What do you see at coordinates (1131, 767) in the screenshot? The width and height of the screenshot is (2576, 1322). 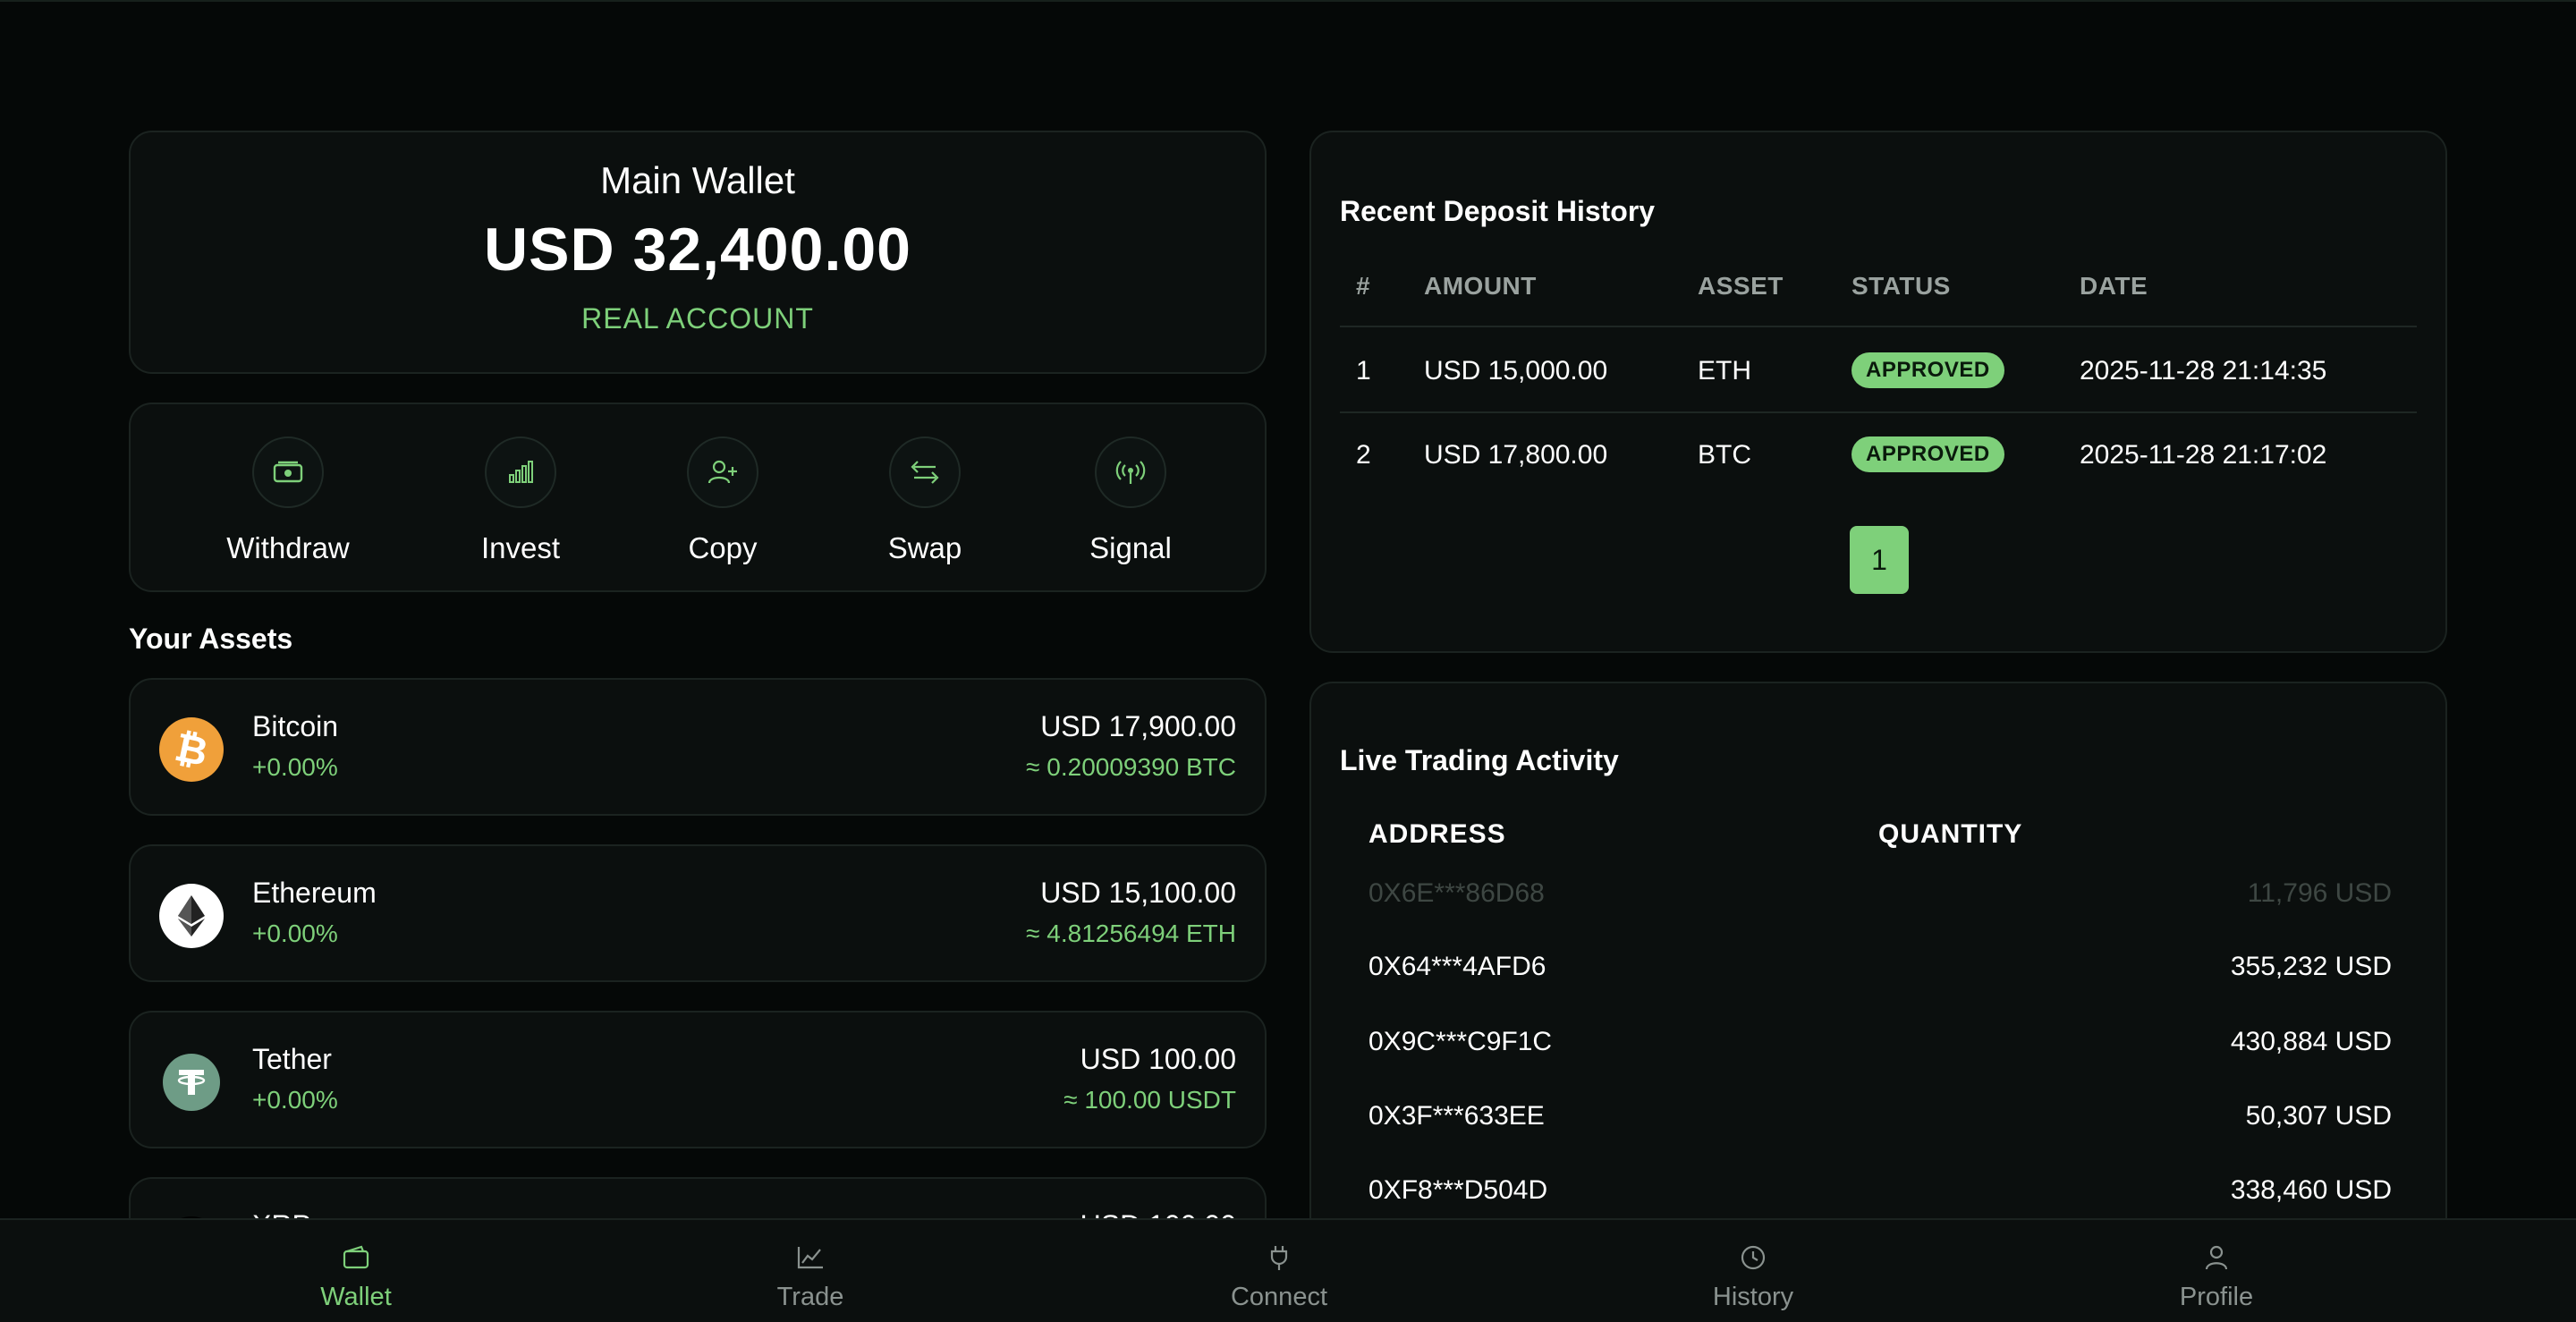 I see `asset-amount: ≈ 0.20009390 BTC` at bounding box center [1131, 767].